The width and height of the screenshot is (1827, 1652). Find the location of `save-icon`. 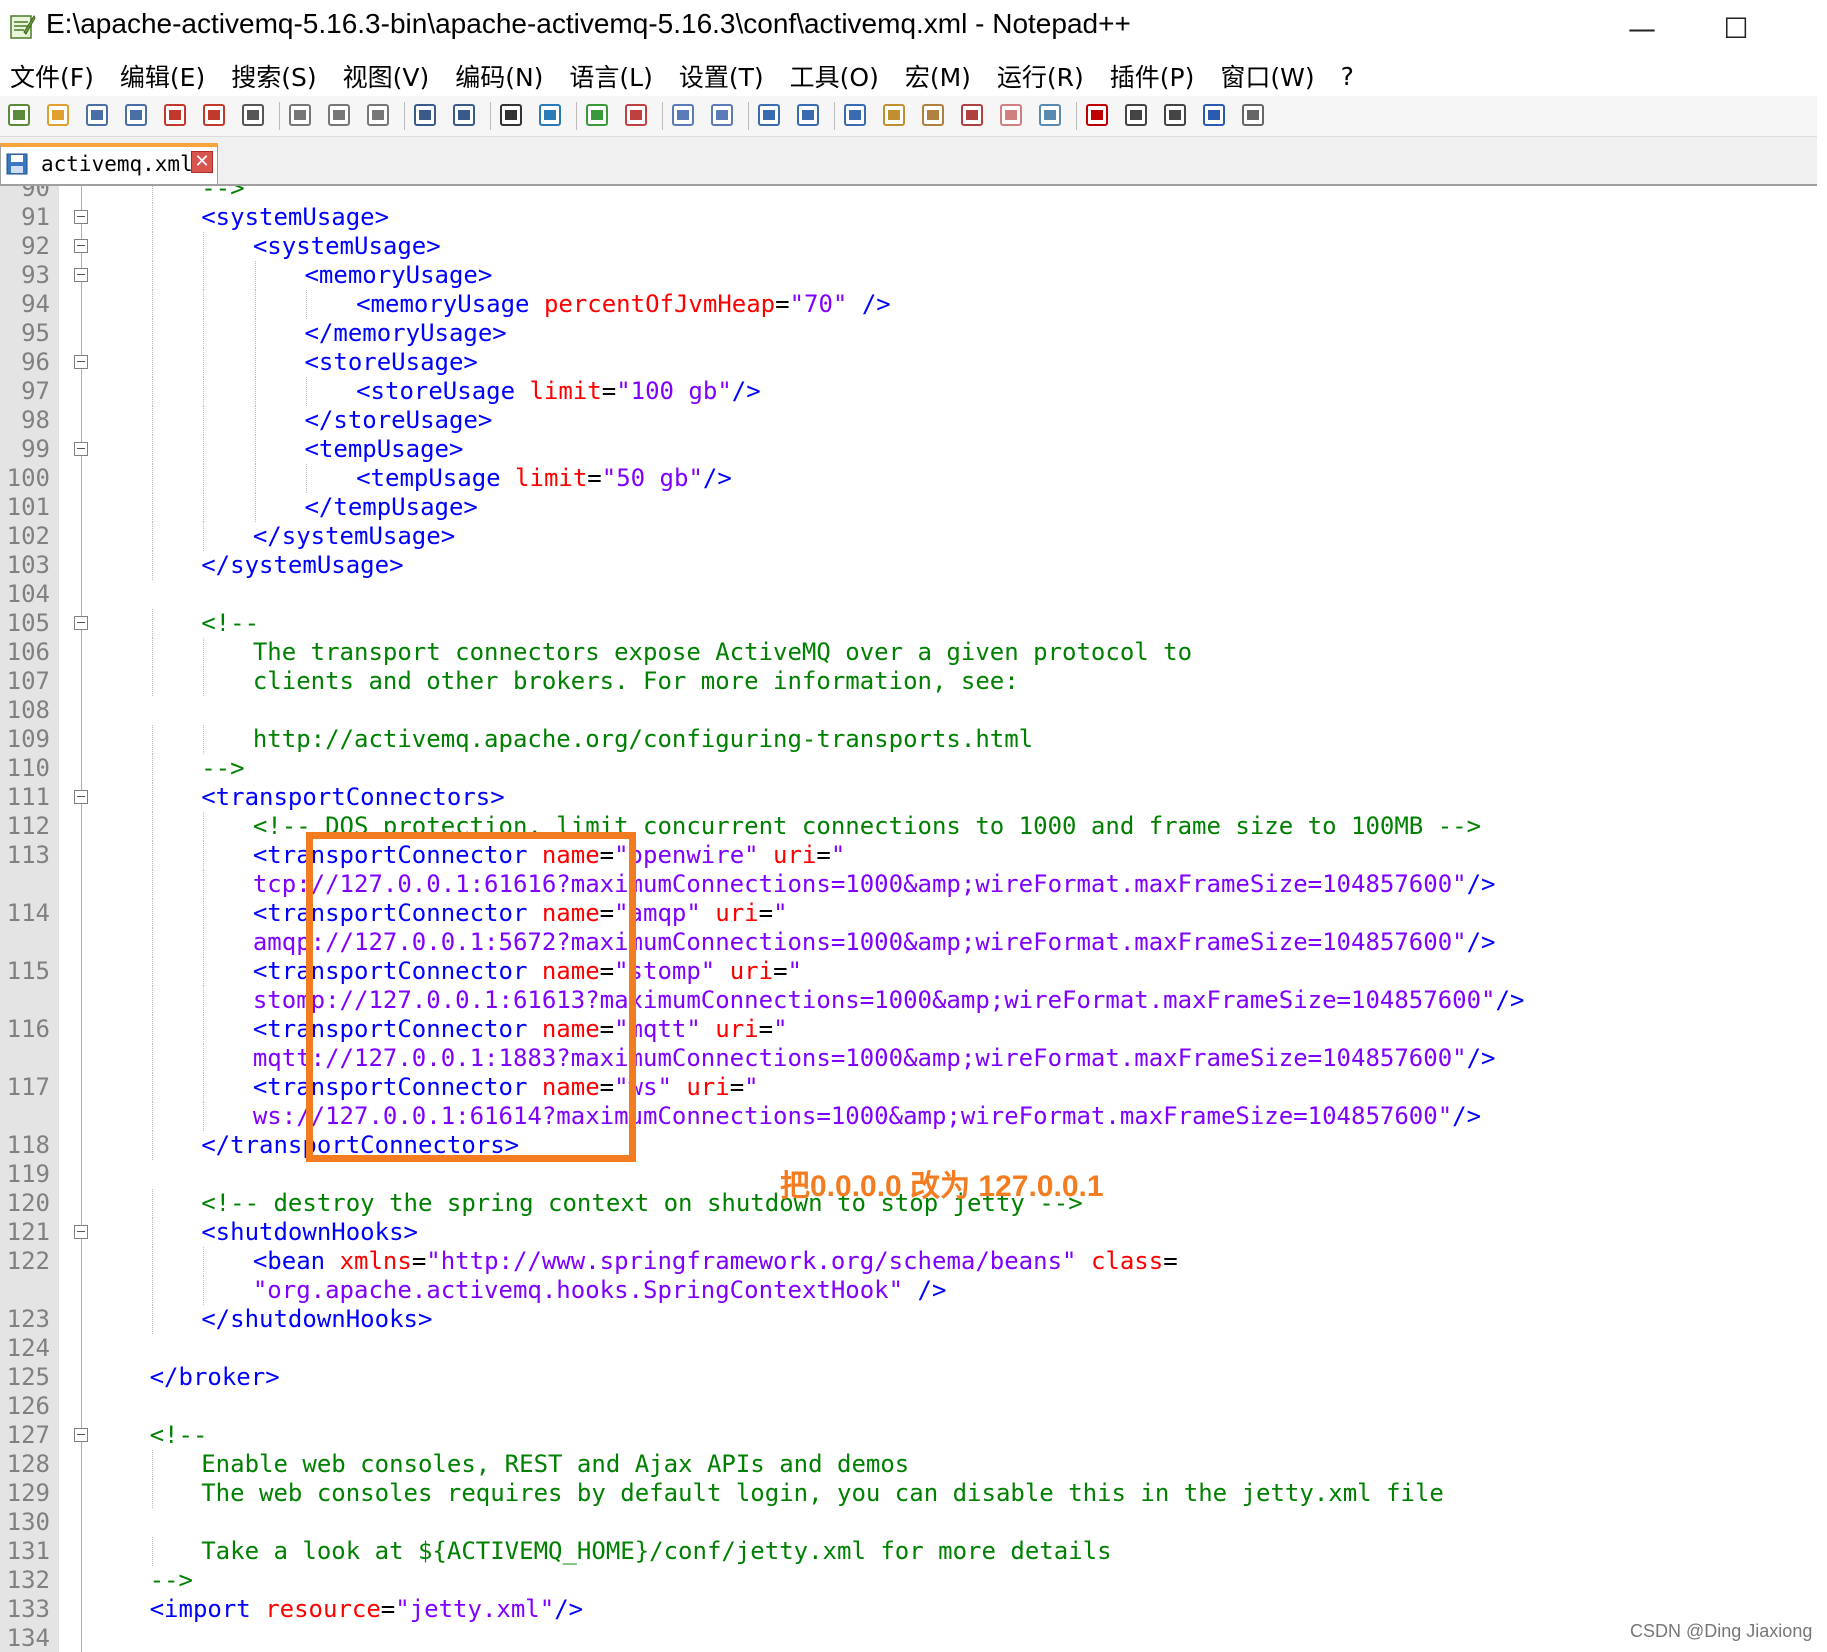

save-icon is located at coordinates (97, 115).